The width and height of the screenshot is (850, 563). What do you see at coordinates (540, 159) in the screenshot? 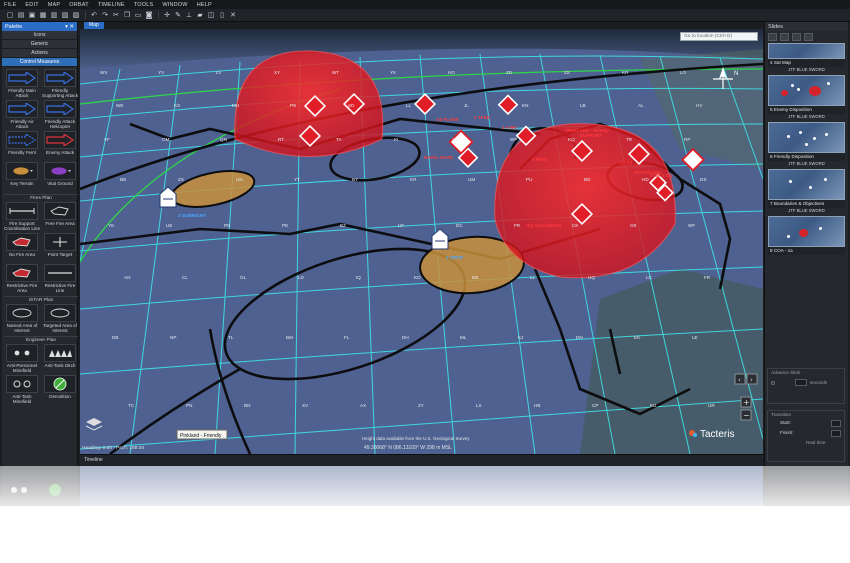
I see `unit-label: 6 BRIG` at bounding box center [540, 159].